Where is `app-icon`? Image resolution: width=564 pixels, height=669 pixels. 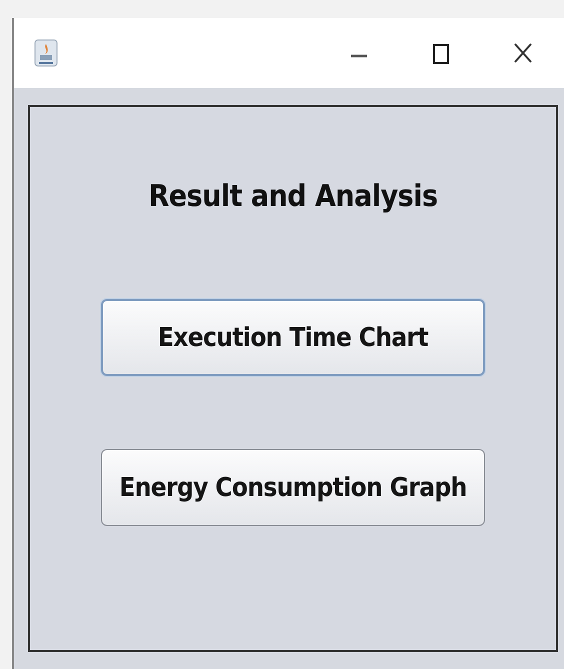 app-icon is located at coordinates (46, 53).